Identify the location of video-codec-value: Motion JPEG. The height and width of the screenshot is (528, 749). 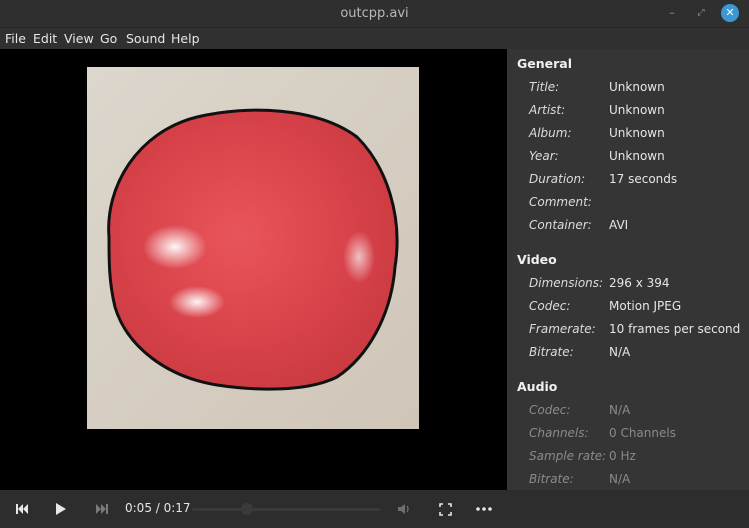
(645, 306).